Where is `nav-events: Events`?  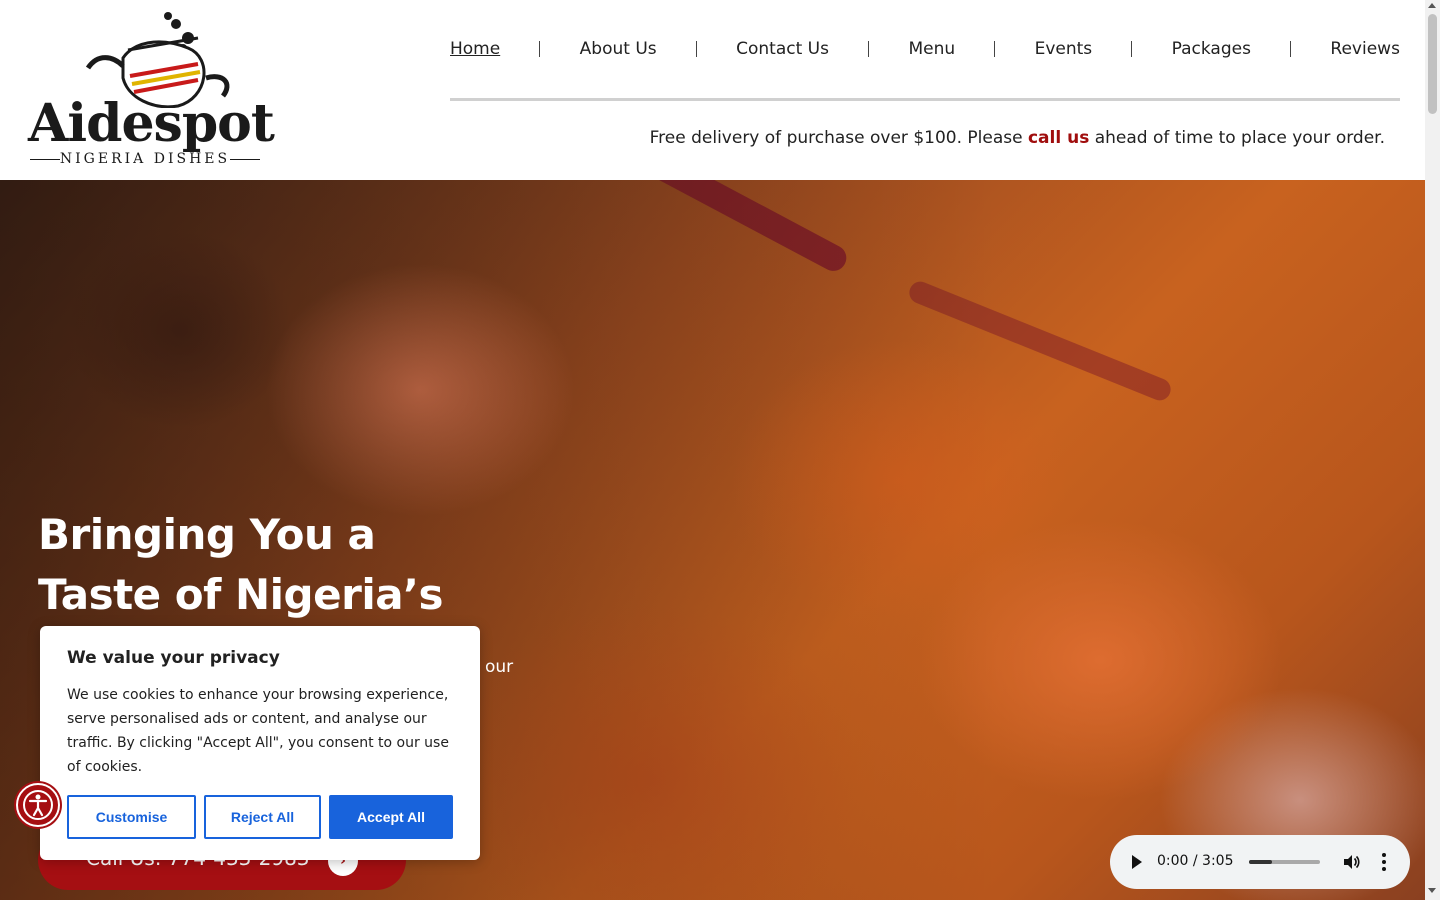
nav-events: Events is located at coordinates (1064, 49).